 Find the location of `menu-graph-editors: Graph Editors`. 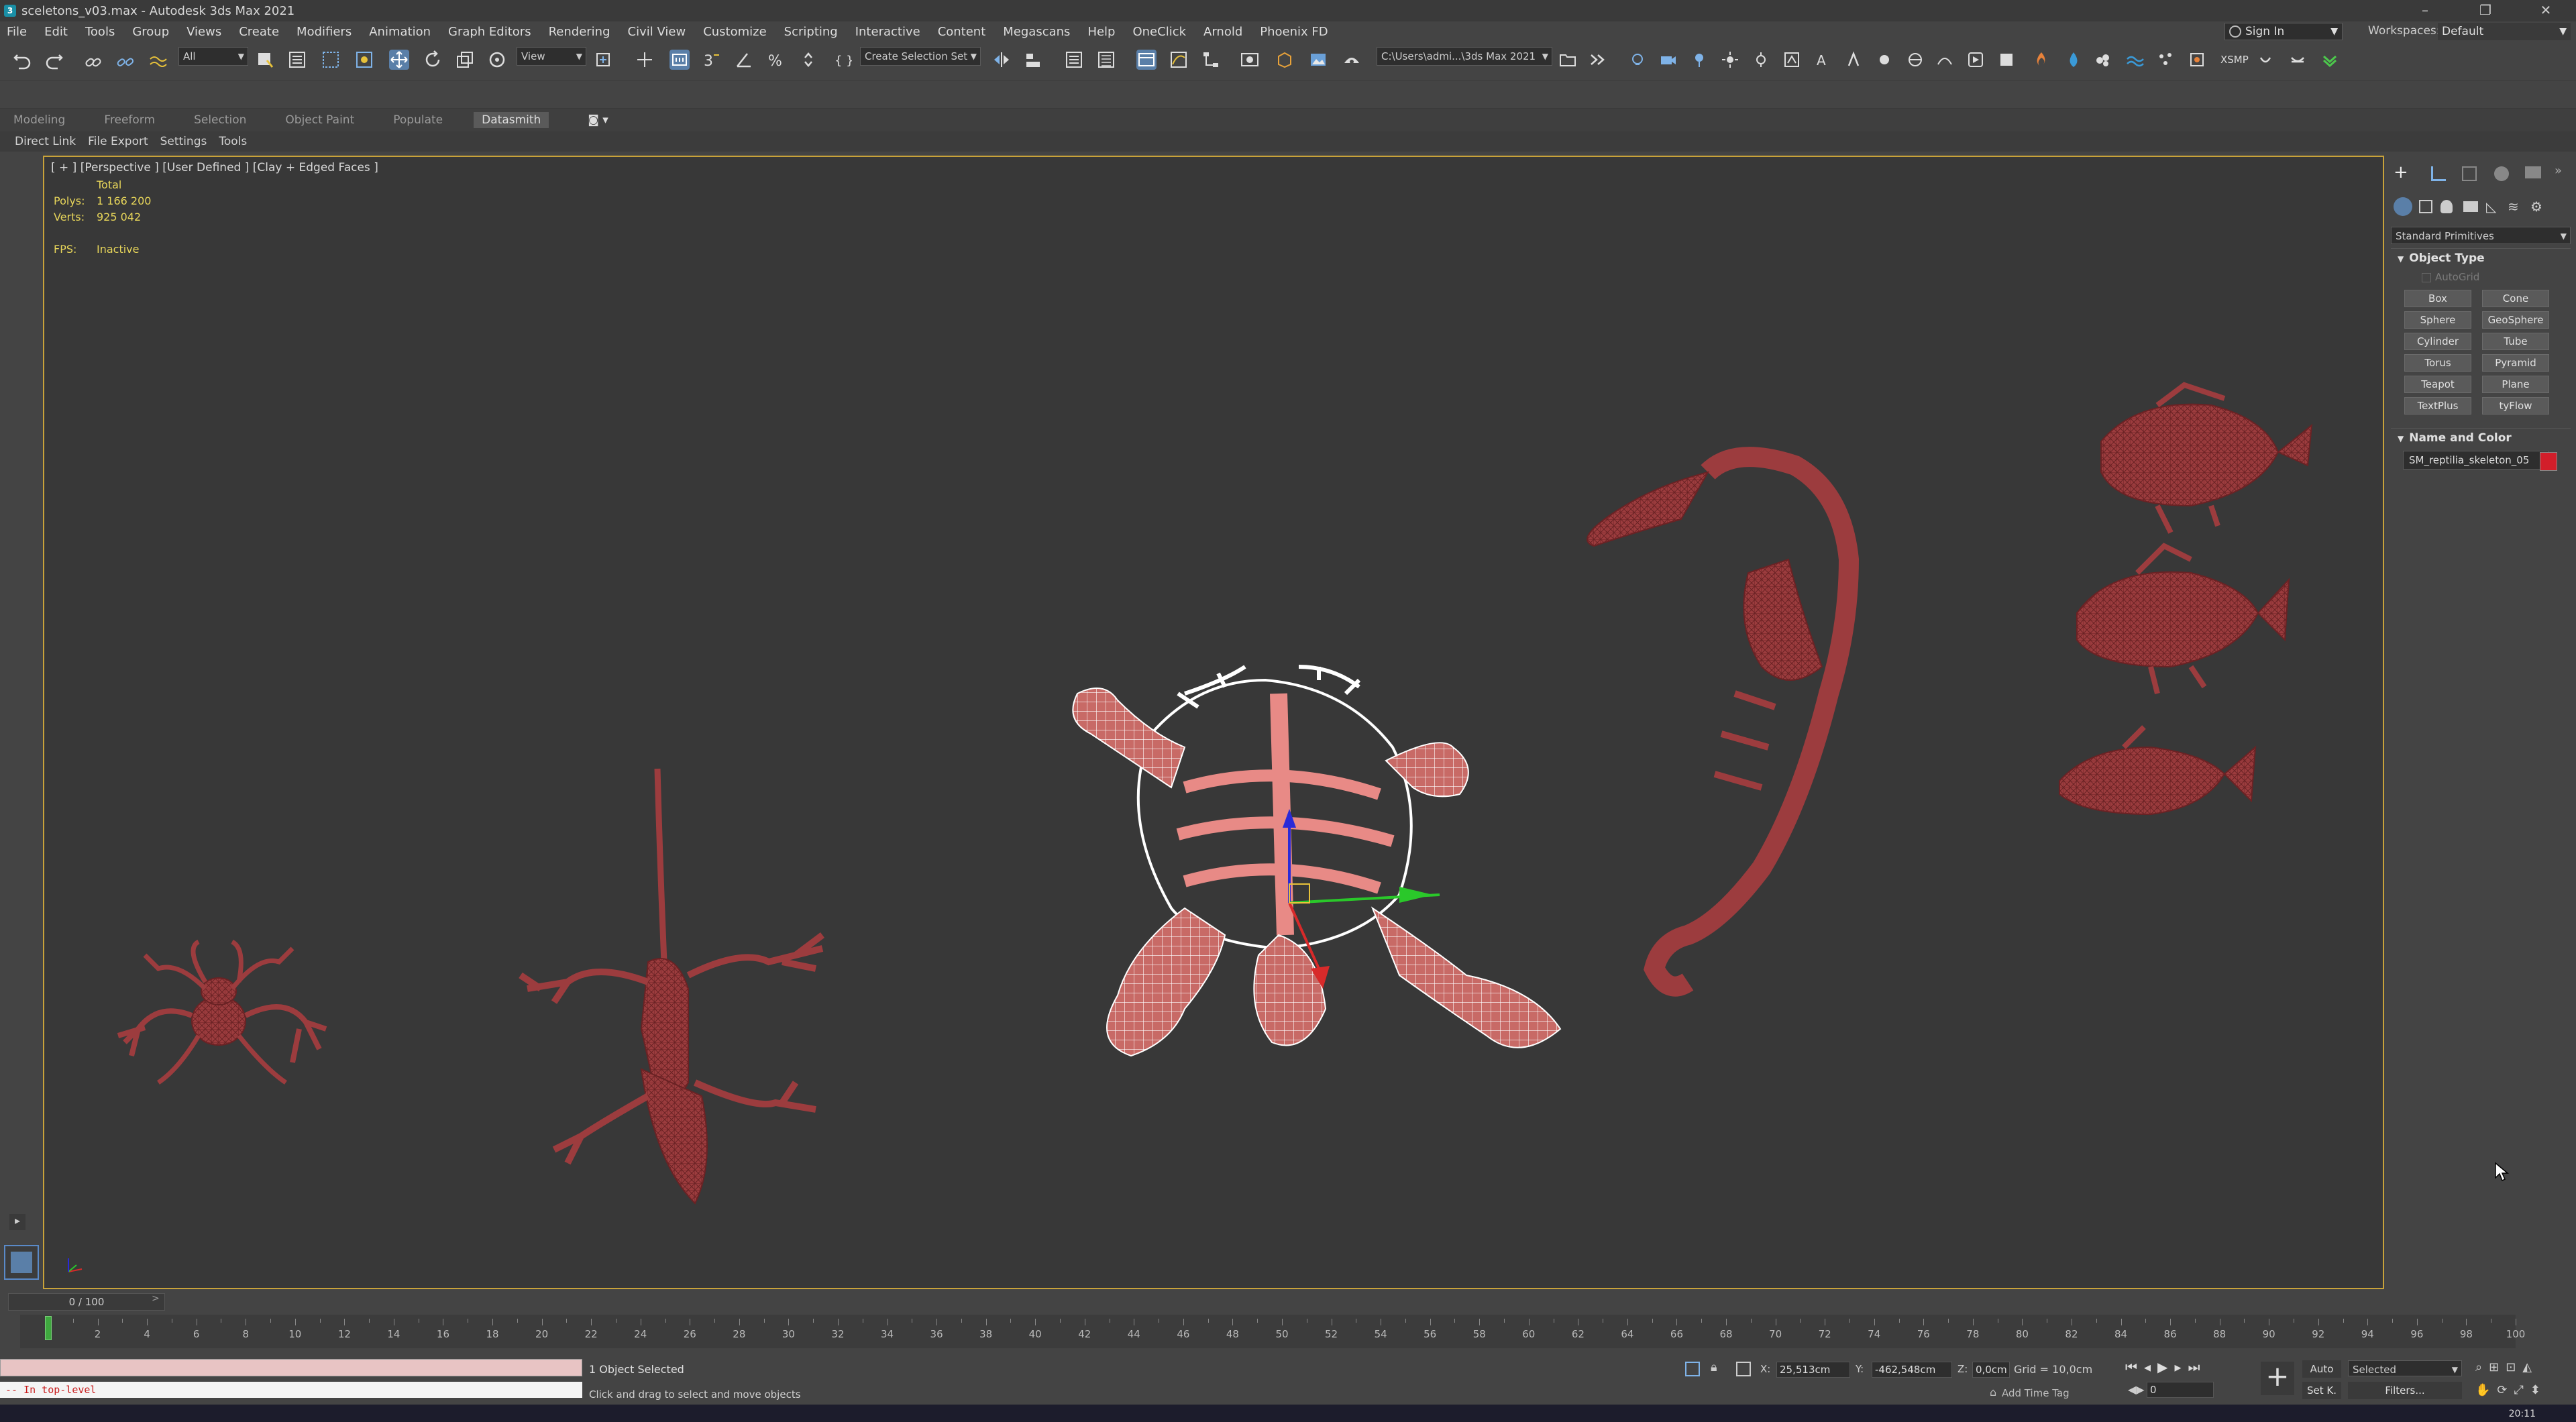

menu-graph-editors: Graph Editors is located at coordinates (489, 32).